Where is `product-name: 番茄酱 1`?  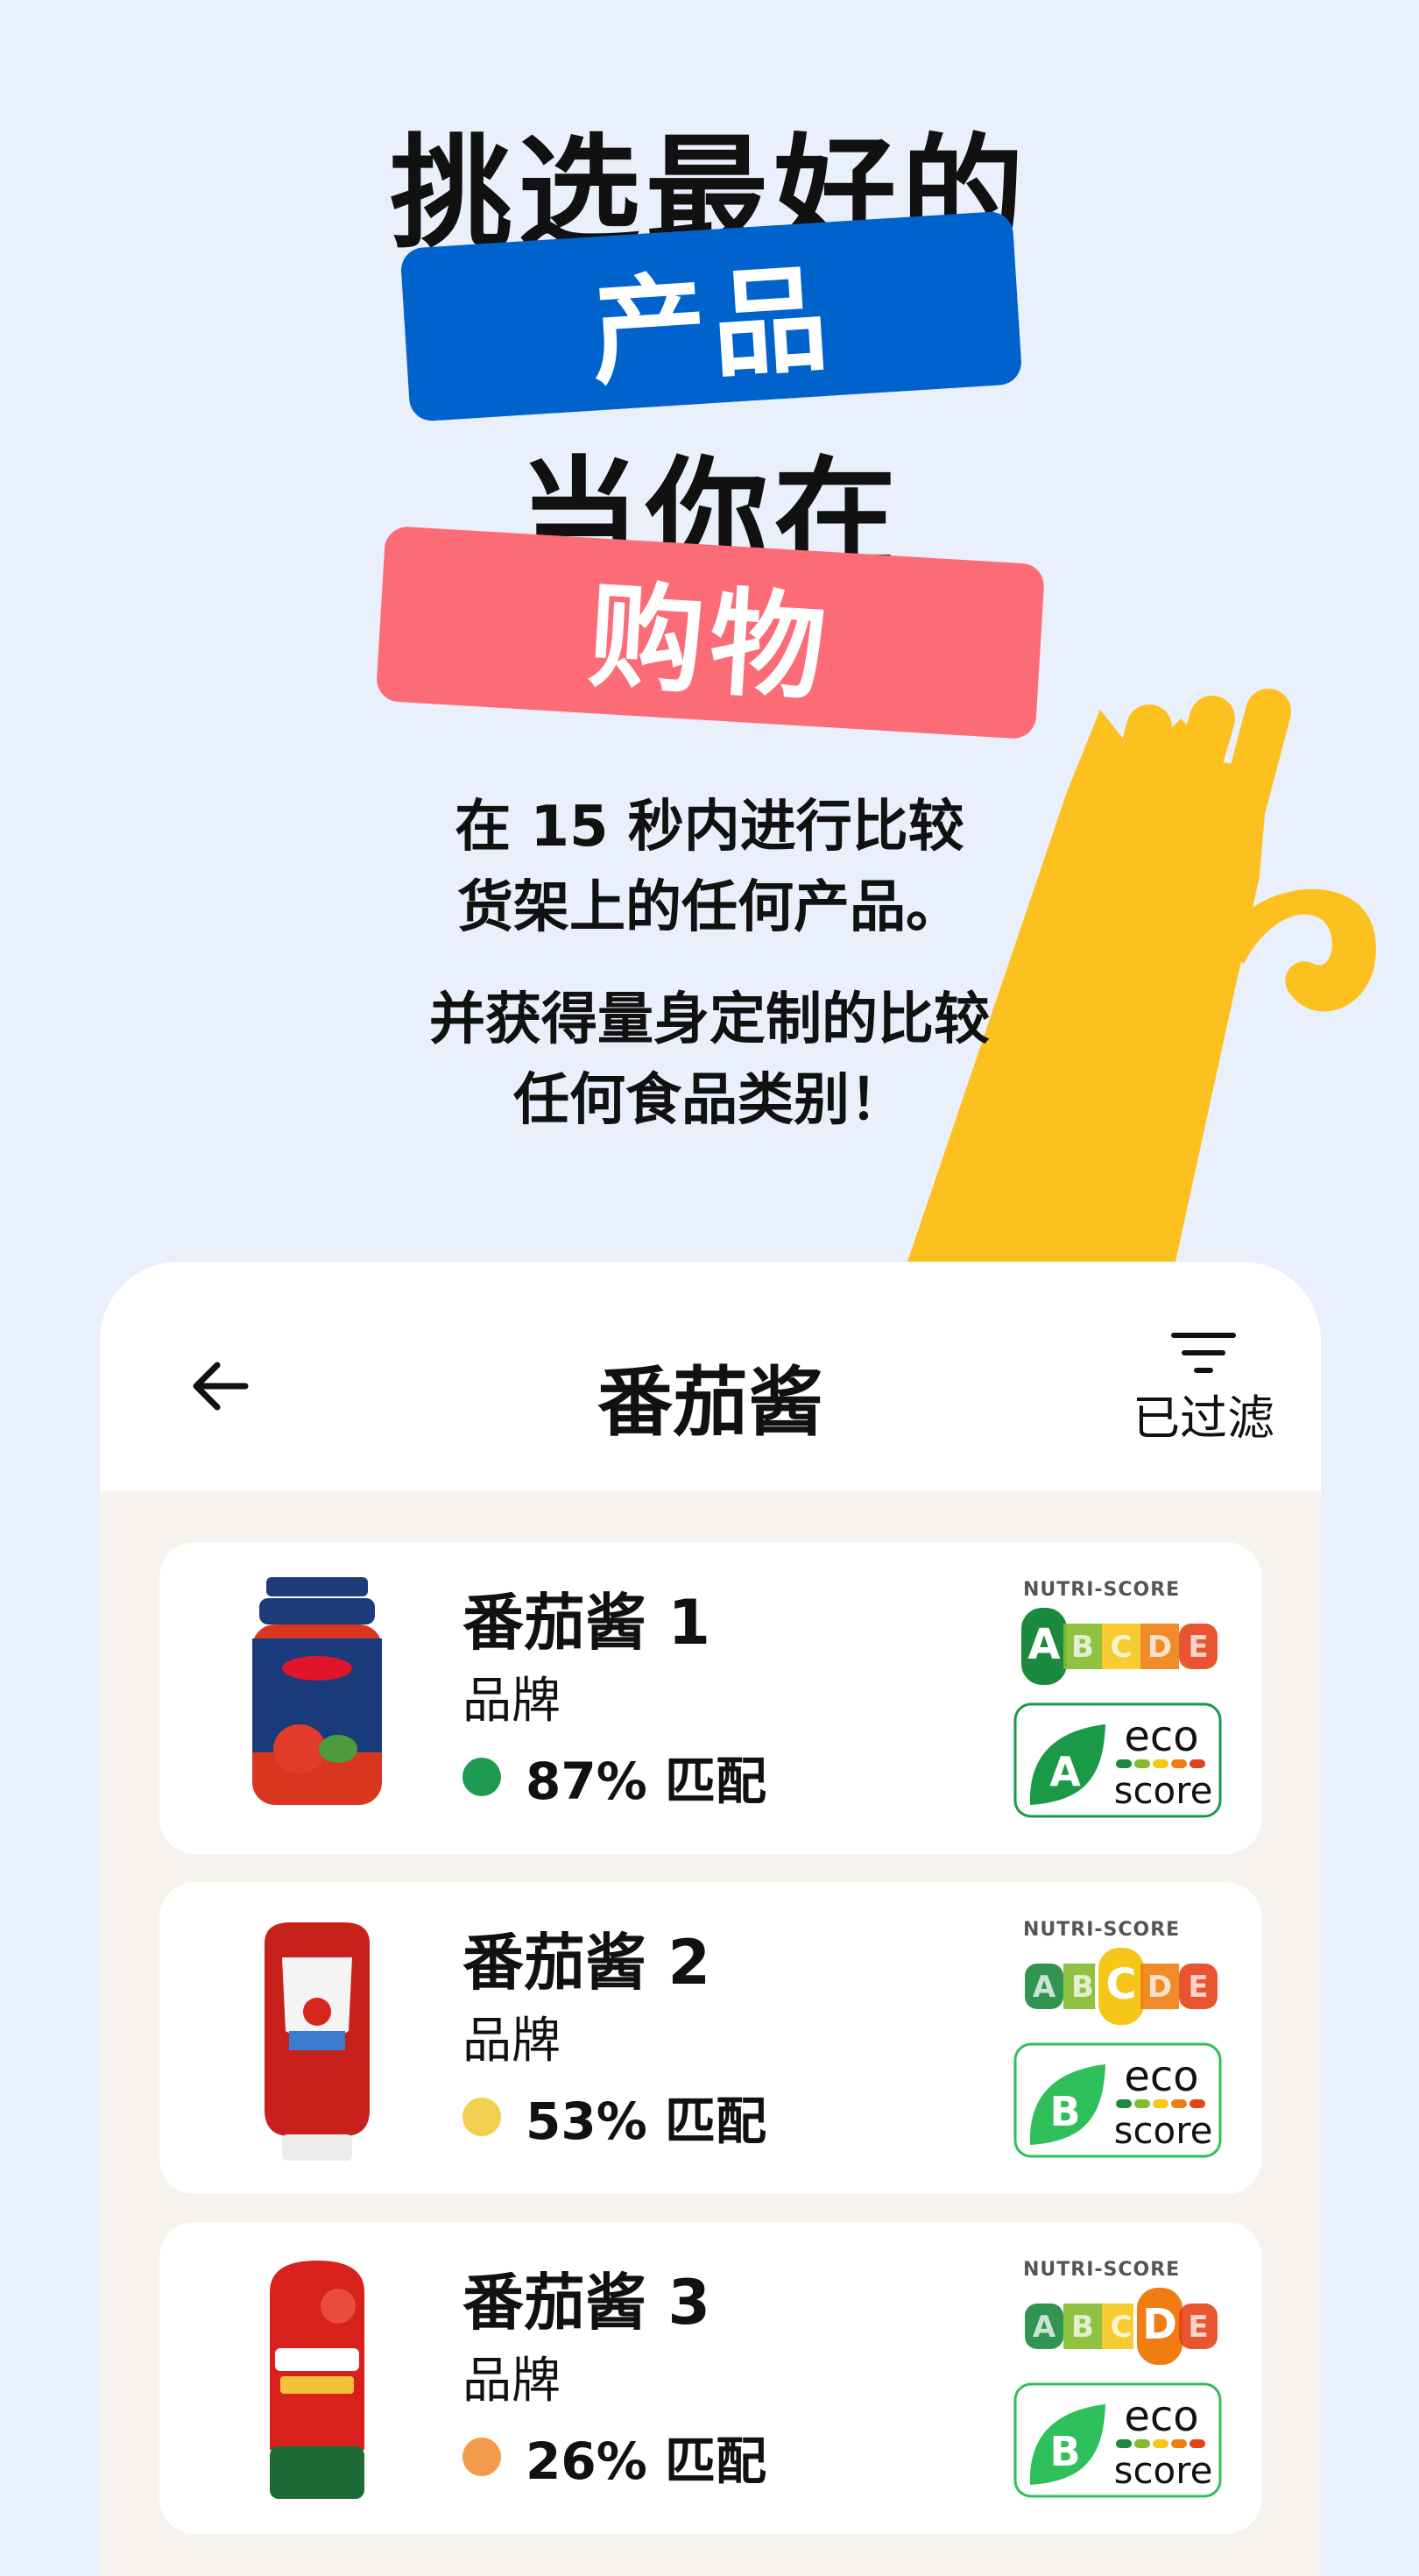
product-name: 番茄酱 1 is located at coordinates (586, 1623).